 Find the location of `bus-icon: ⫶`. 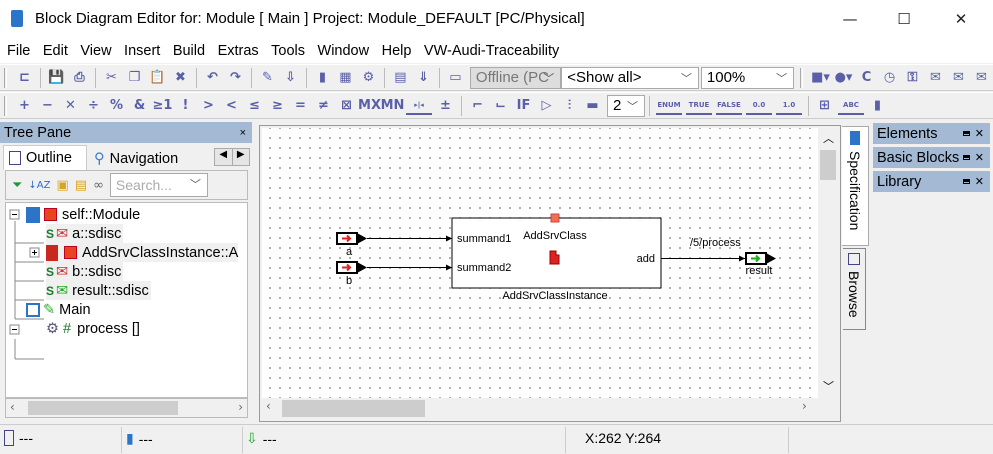

bus-icon: ⫶ is located at coordinates (569, 105).